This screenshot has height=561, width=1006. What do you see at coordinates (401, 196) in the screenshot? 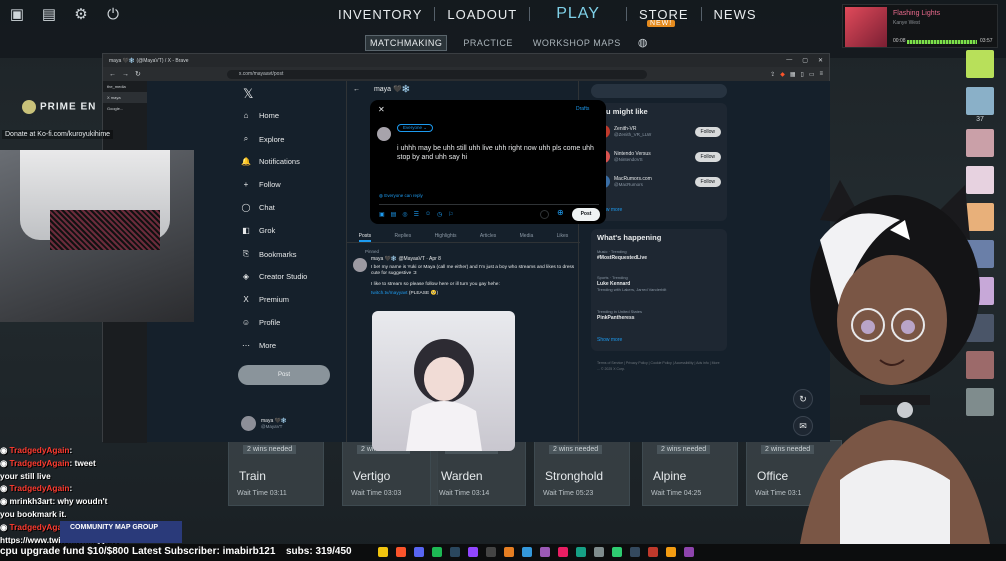
I see `reply-setting: ◍ Everyone can reply` at bounding box center [401, 196].